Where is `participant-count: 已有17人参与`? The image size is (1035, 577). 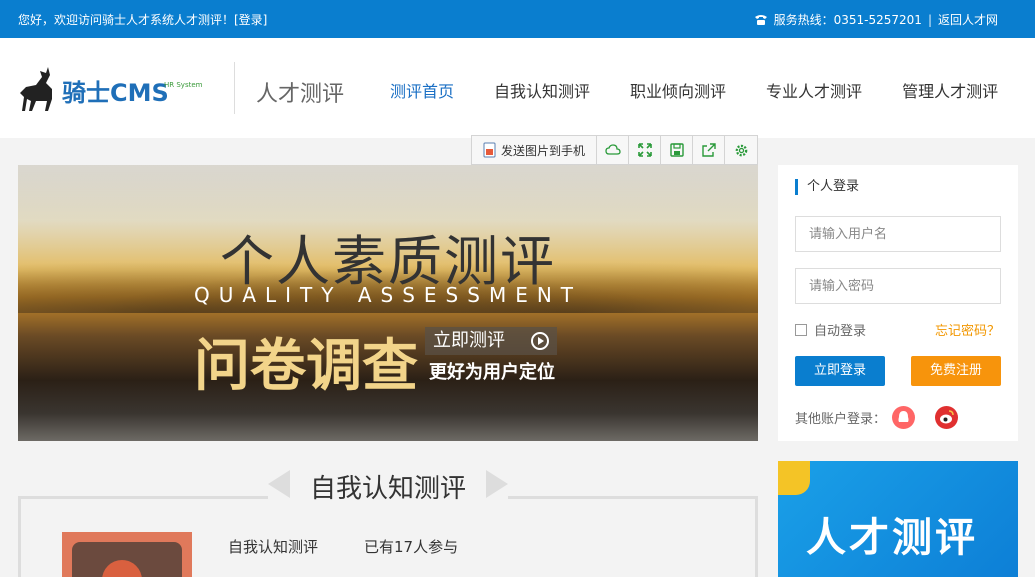
participant-count: 已有17人参与 is located at coordinates (411, 547).